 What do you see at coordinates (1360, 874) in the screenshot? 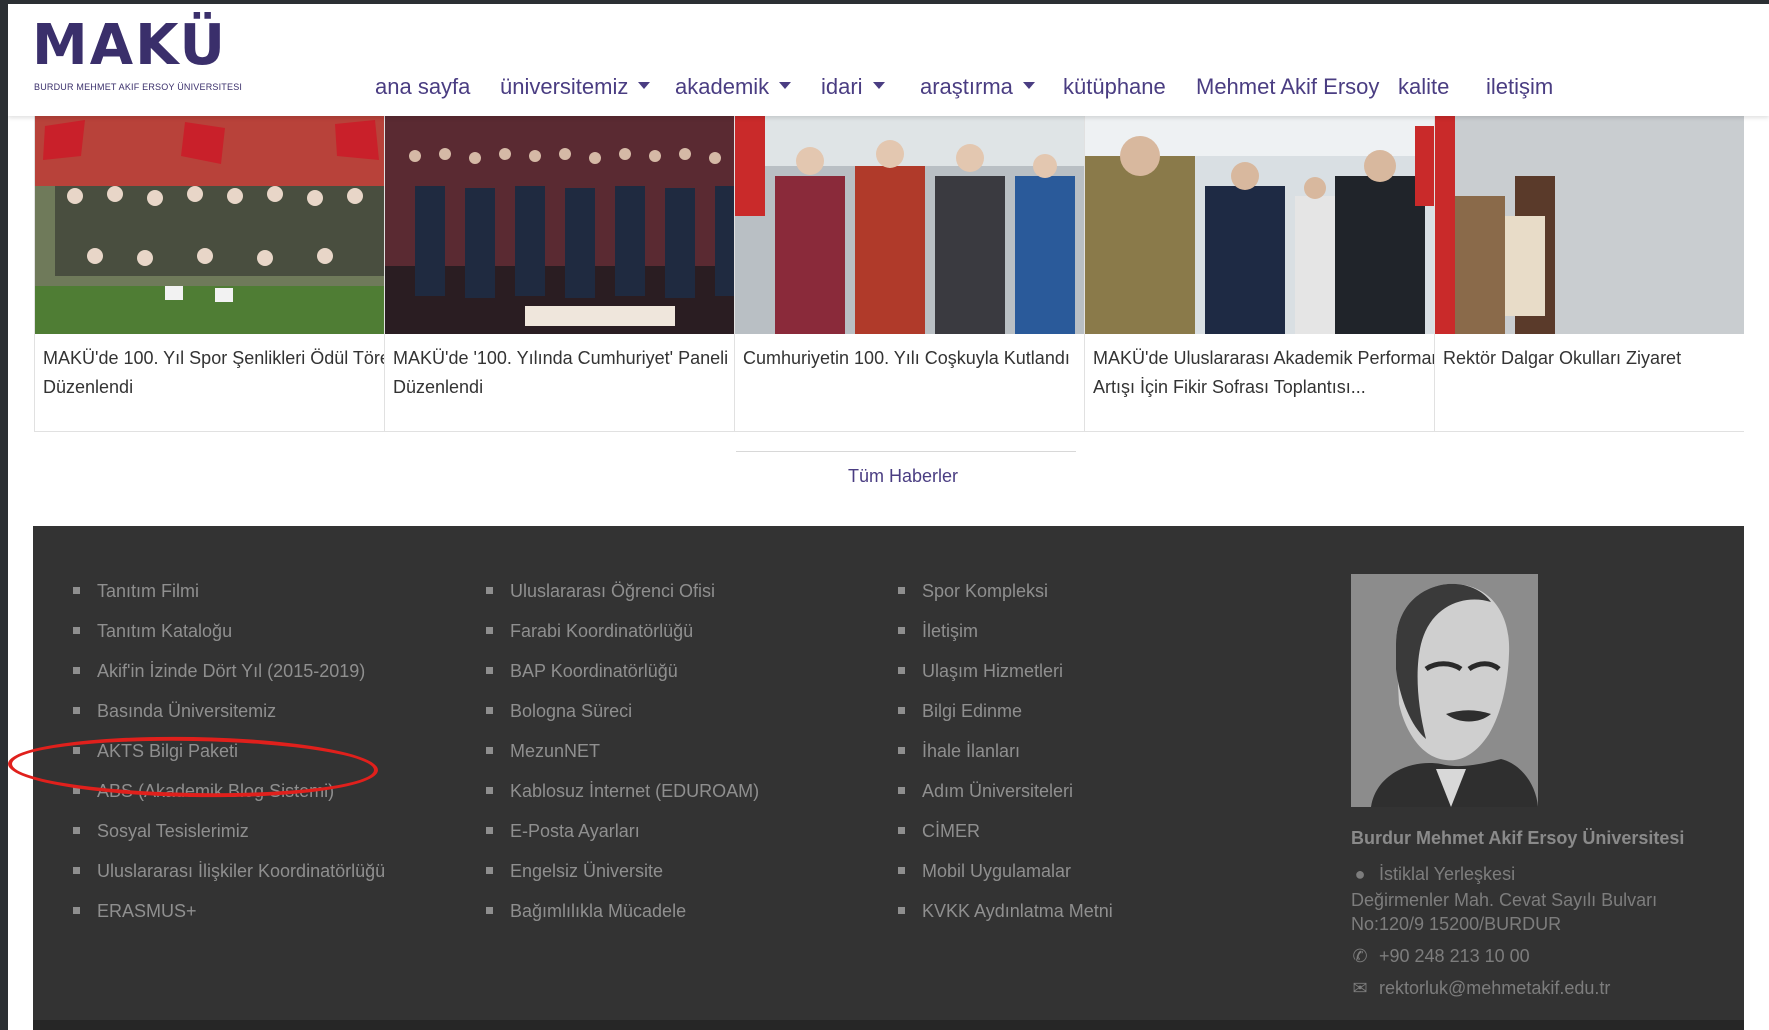
I see `map-marker-icon: ●` at bounding box center [1360, 874].